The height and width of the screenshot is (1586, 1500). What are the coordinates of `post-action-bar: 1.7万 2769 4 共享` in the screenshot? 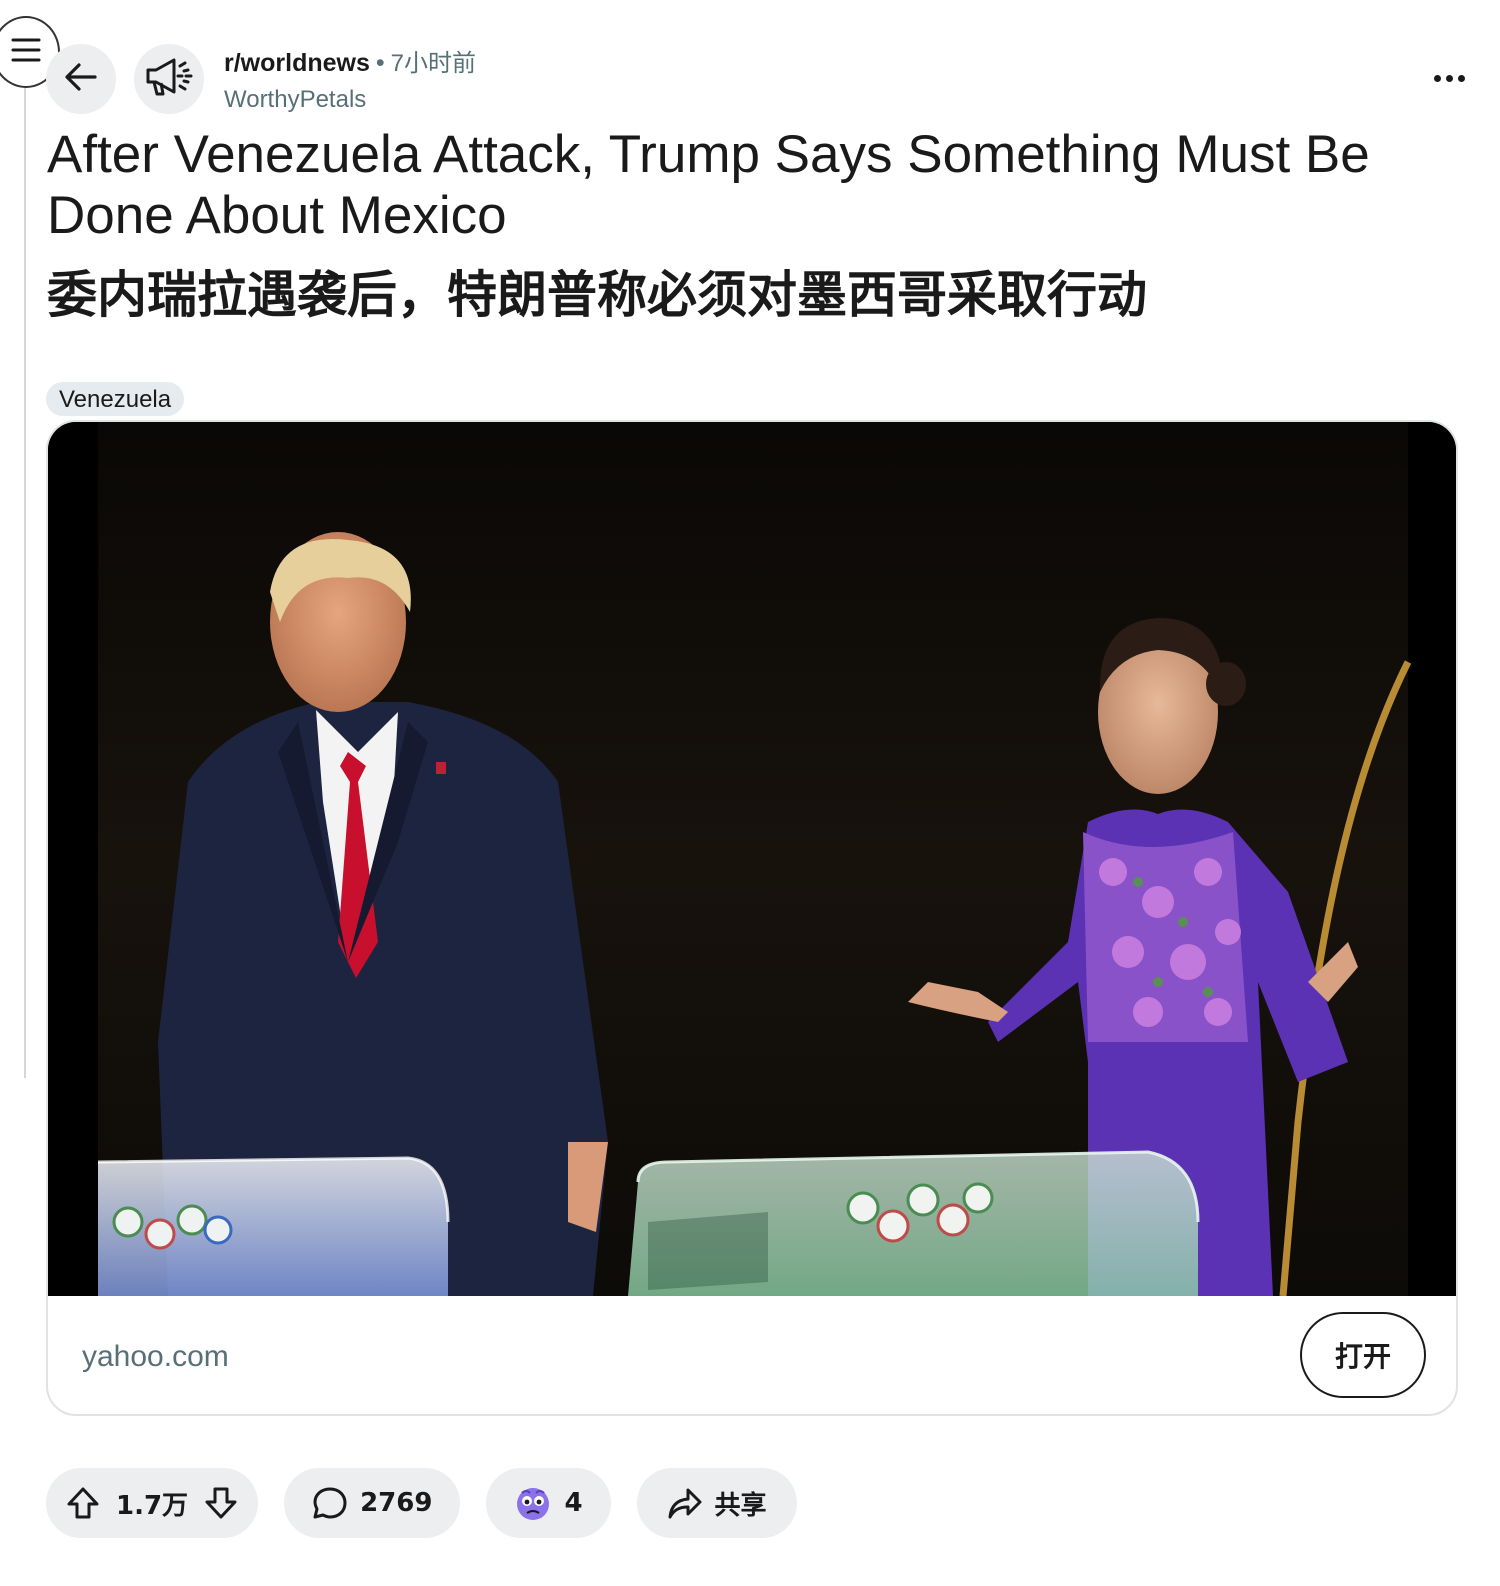 It's located at (421, 1503).